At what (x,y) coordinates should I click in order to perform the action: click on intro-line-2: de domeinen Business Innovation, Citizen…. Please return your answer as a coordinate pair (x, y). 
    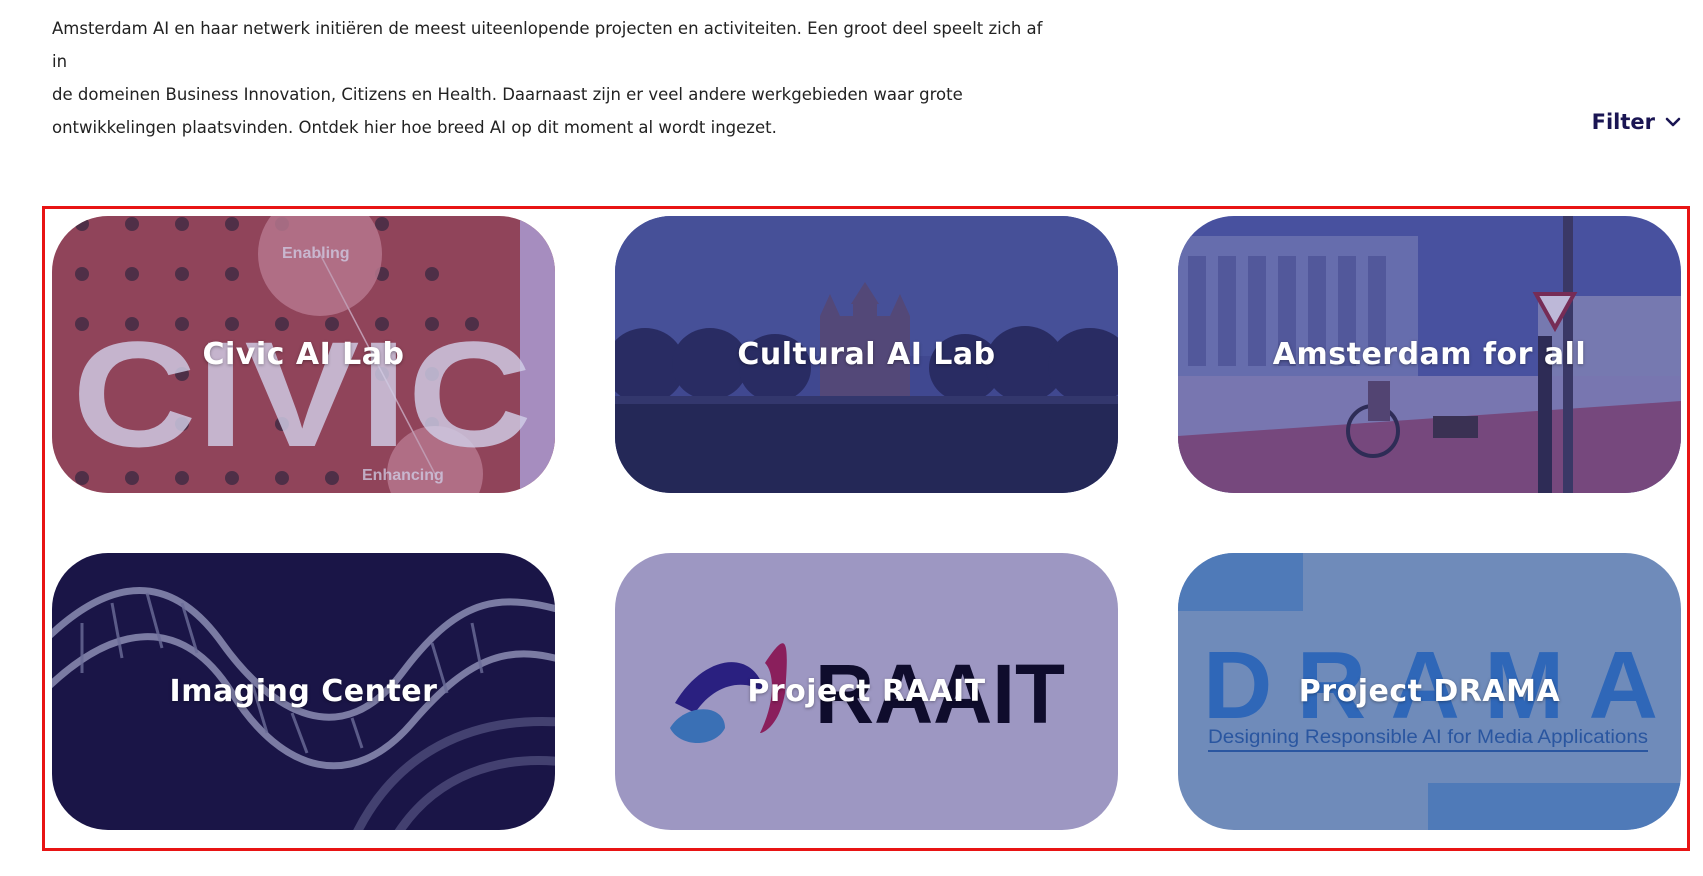
    Looking at the image, I should click on (507, 94).